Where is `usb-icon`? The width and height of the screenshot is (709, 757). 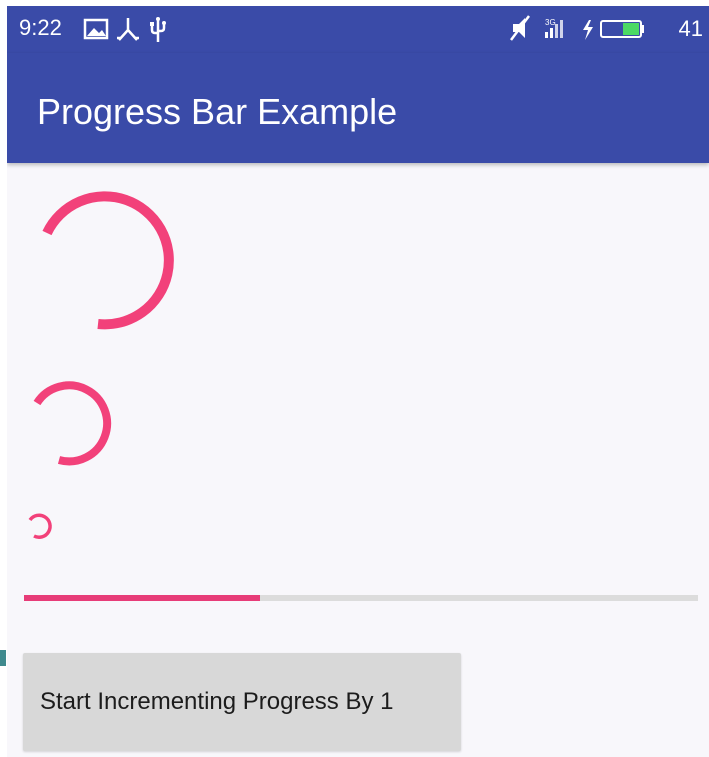
usb-icon is located at coordinates (158, 29).